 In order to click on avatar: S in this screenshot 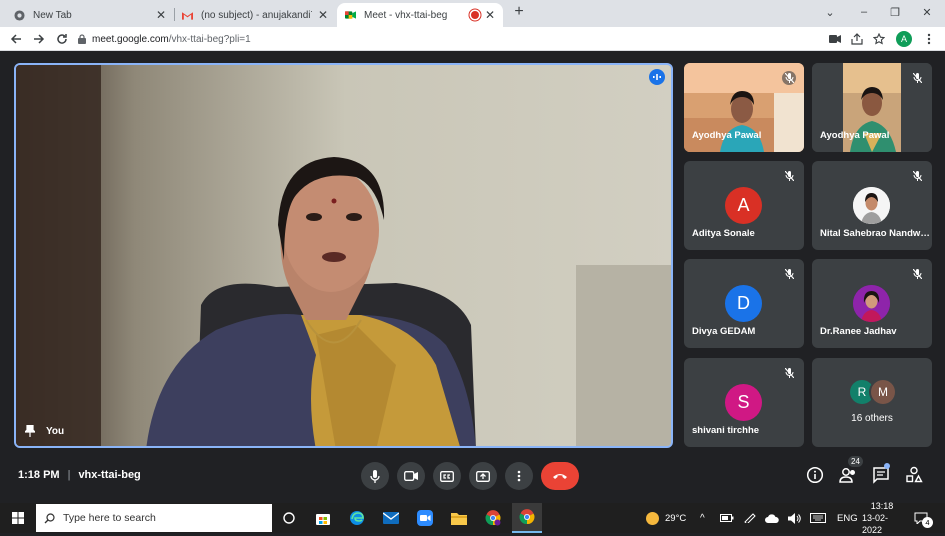, I will do `click(743, 402)`.